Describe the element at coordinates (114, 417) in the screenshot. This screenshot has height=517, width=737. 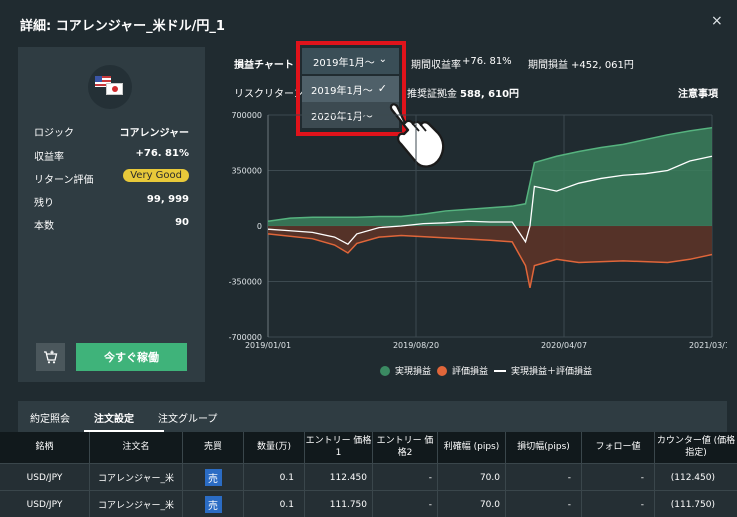
I see `tab-order-settings: 注文設定` at that location.